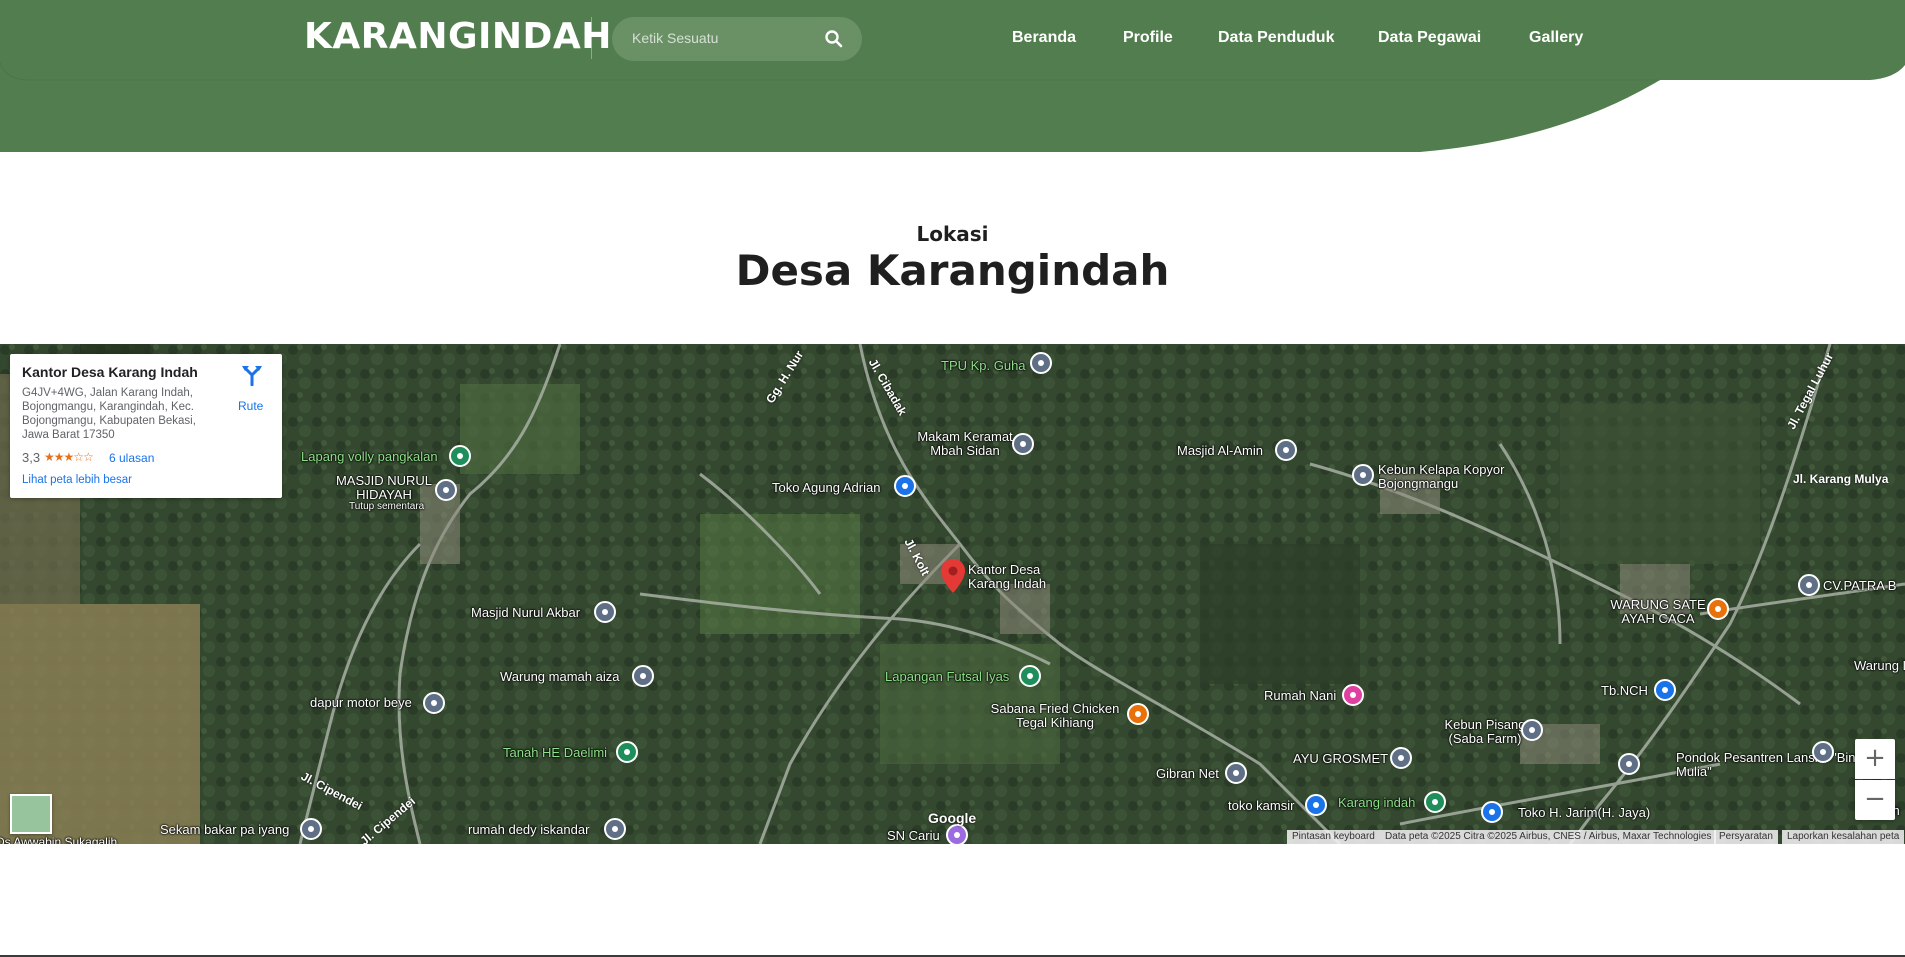  Describe the element at coordinates (525, 613) in the screenshot. I see `poi-label: Masjid Nurul Akbar` at that location.